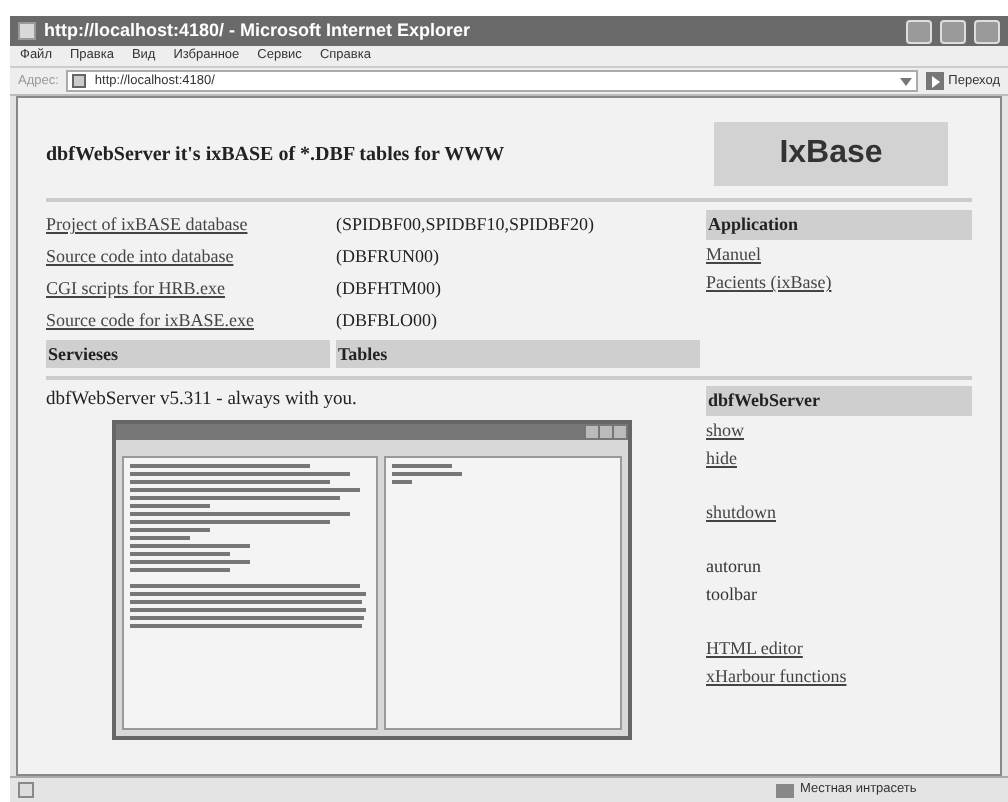  I want to click on close-button, so click(987, 31).